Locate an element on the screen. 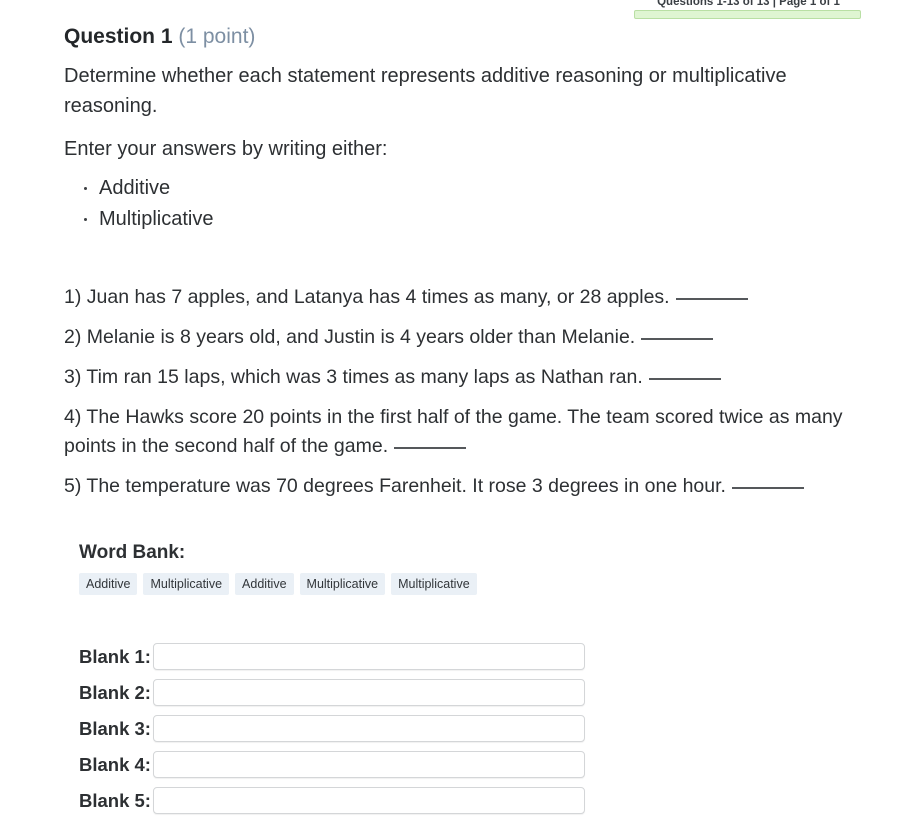 The width and height of the screenshot is (923, 823). blank-row: Blank 4: is located at coordinates (471, 764).